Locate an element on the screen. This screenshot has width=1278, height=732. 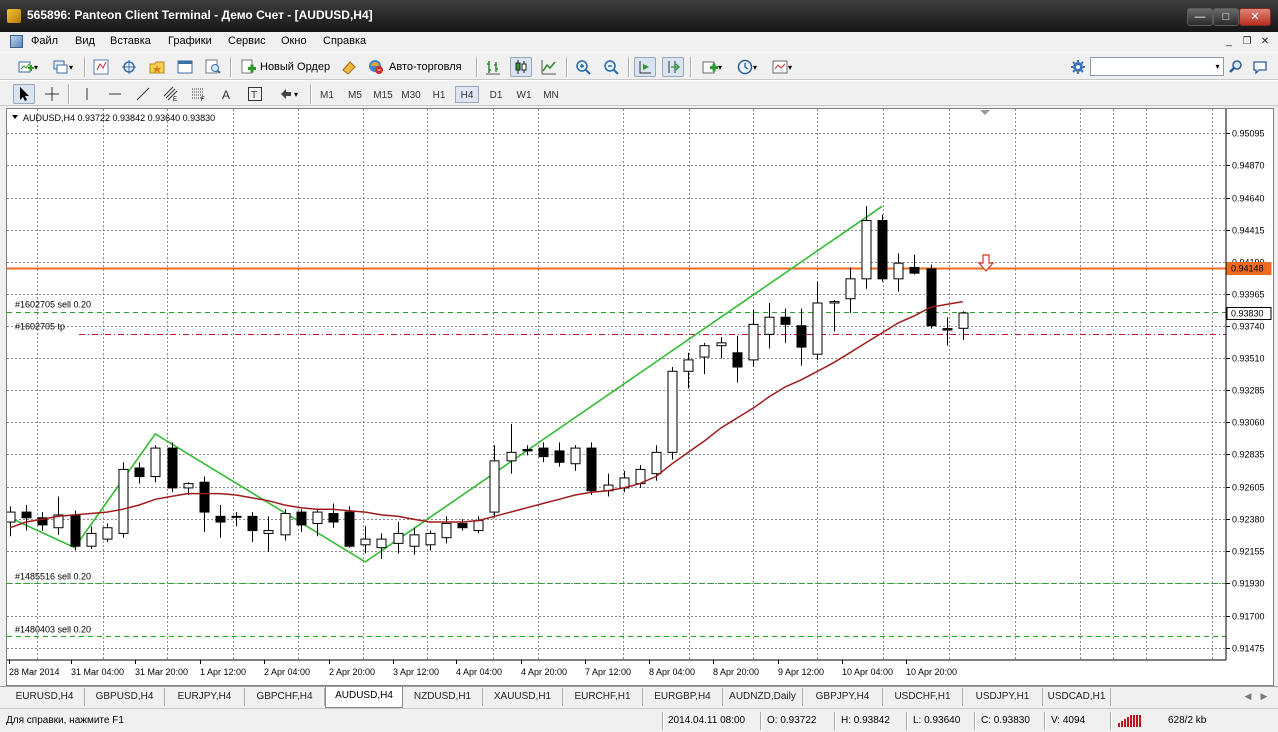
candle-body-bear is located at coordinates (931, 297).